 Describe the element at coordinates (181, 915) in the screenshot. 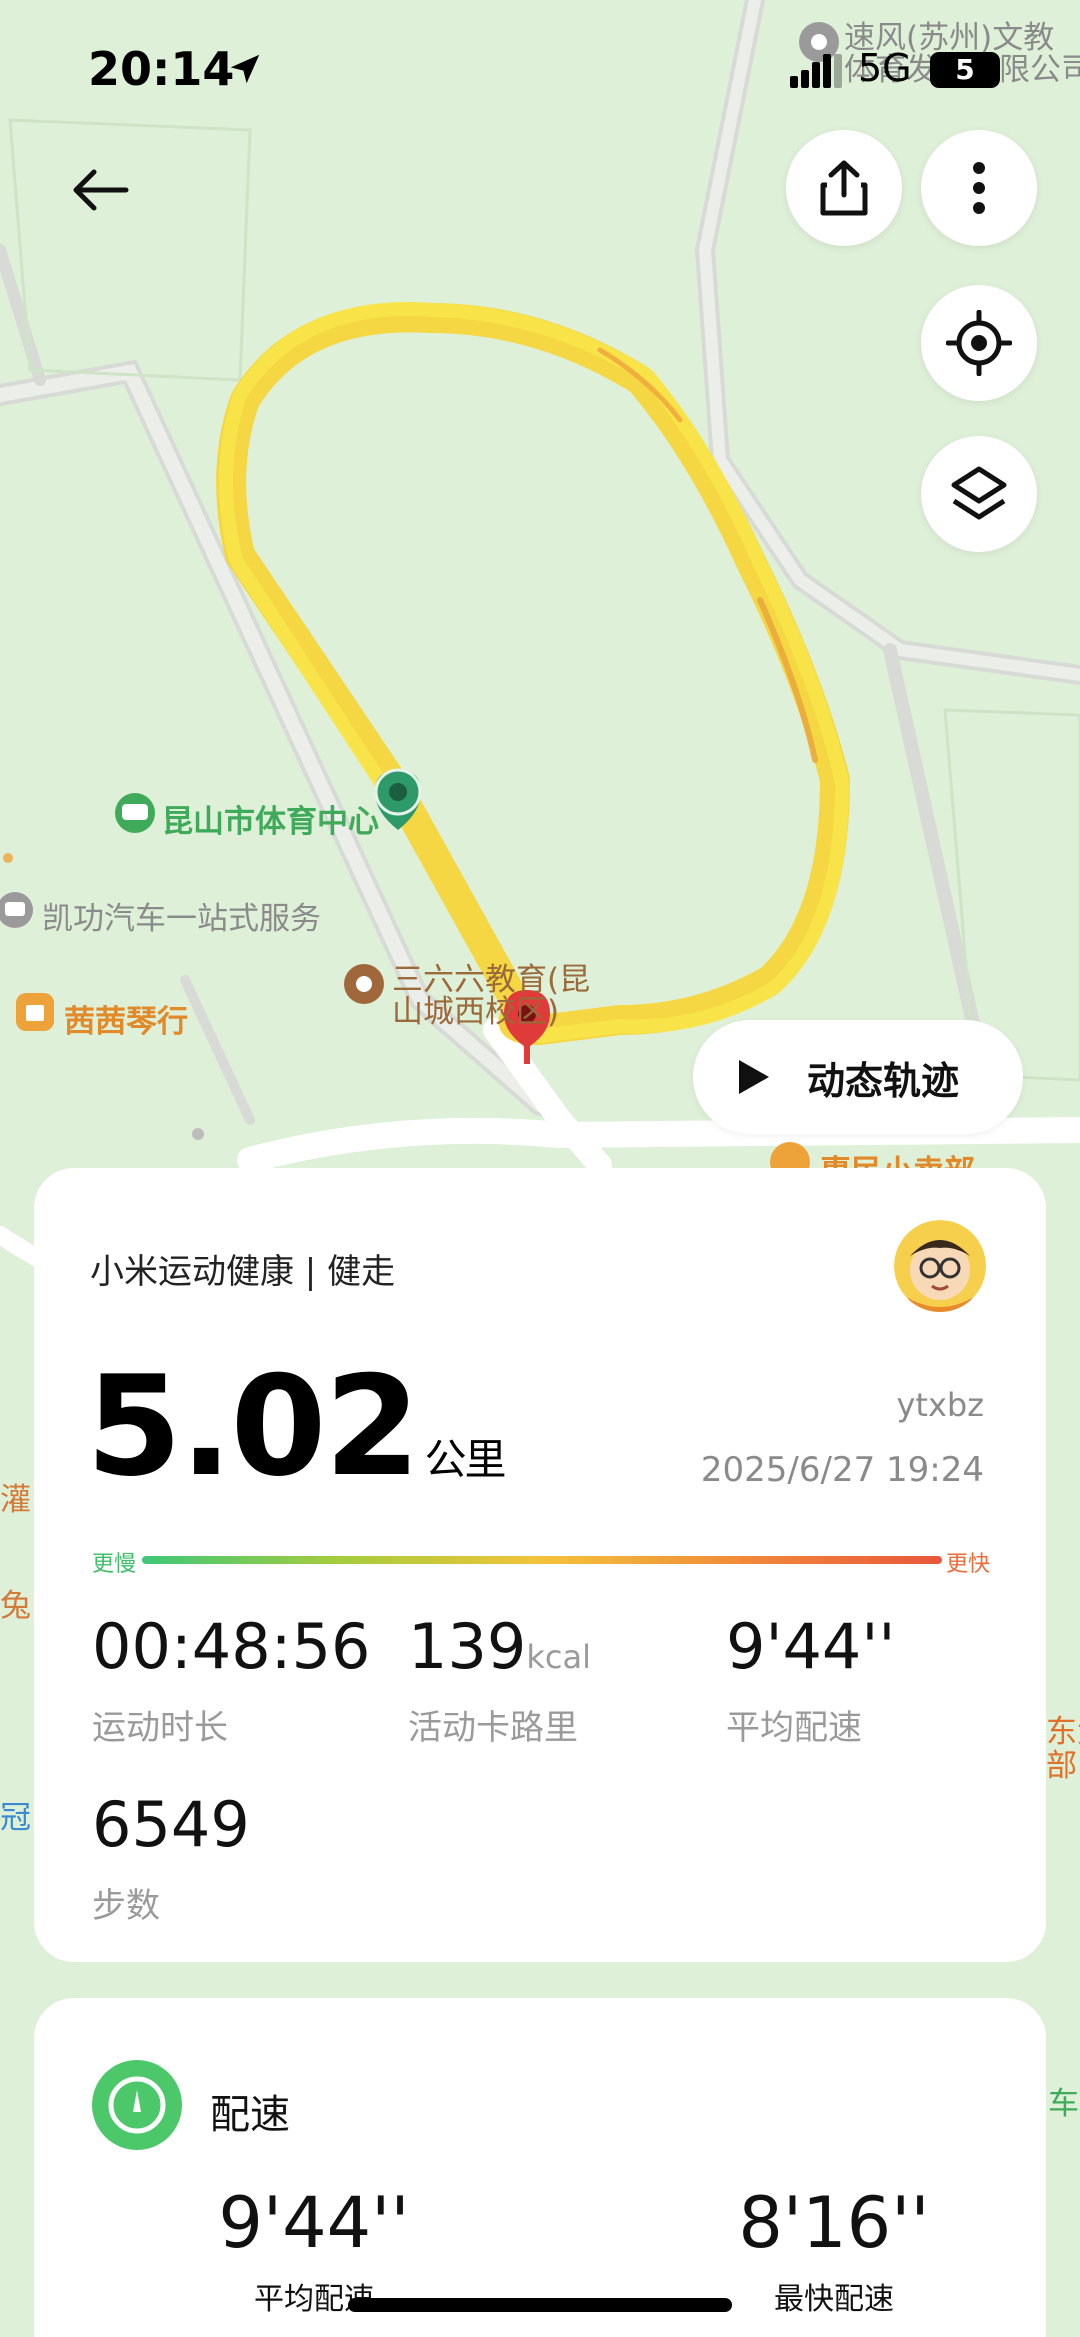

I see `map-label: 凯功汽车一站式服务` at that location.